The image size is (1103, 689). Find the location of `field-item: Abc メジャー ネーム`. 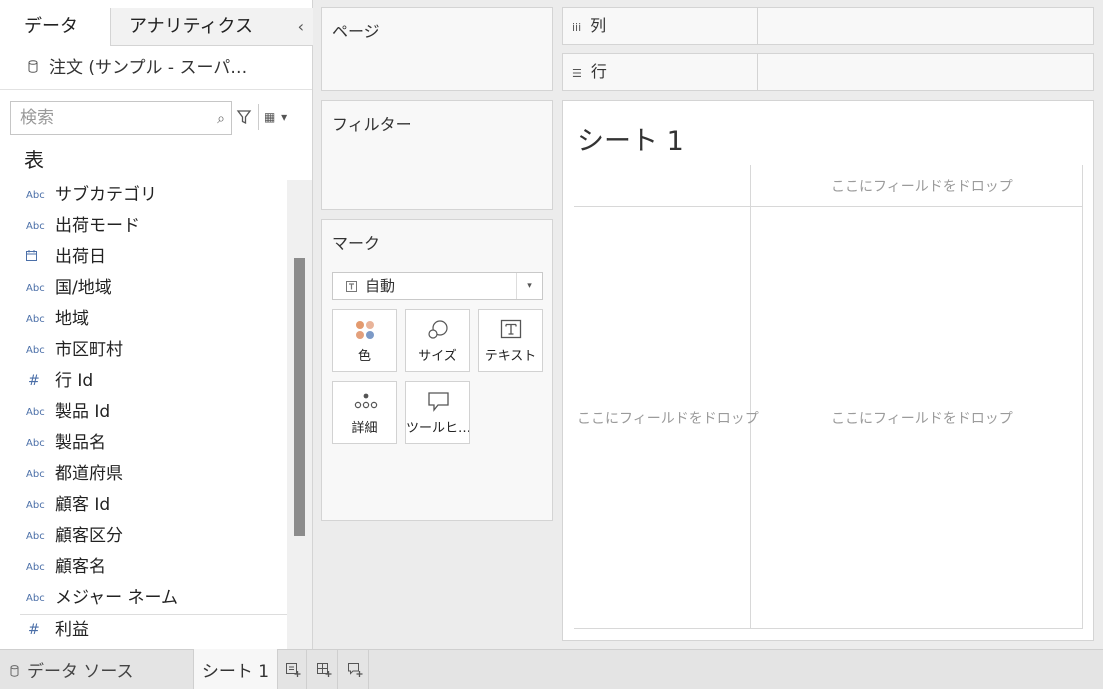

field-item: Abc メジャー ネーム is located at coordinates (153, 598).